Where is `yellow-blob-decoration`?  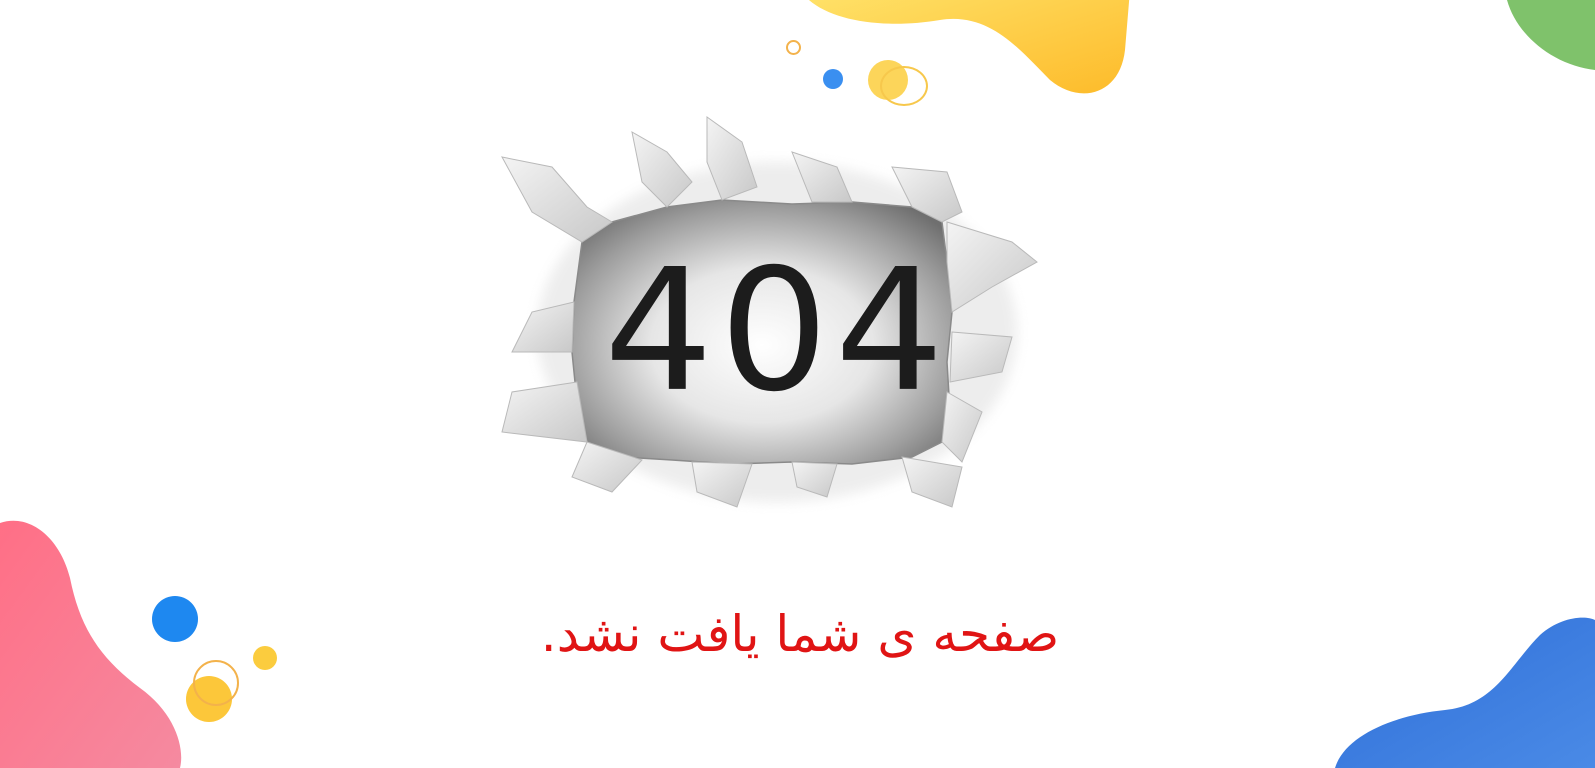 yellow-blob-decoration is located at coordinates (969, 47).